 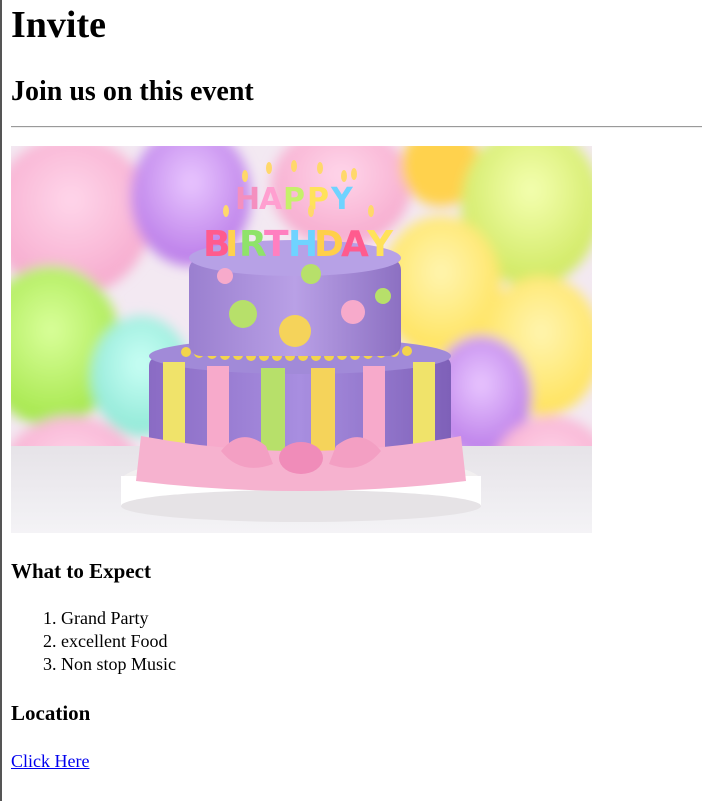 I want to click on list-item: excellent Food, so click(x=118, y=641).